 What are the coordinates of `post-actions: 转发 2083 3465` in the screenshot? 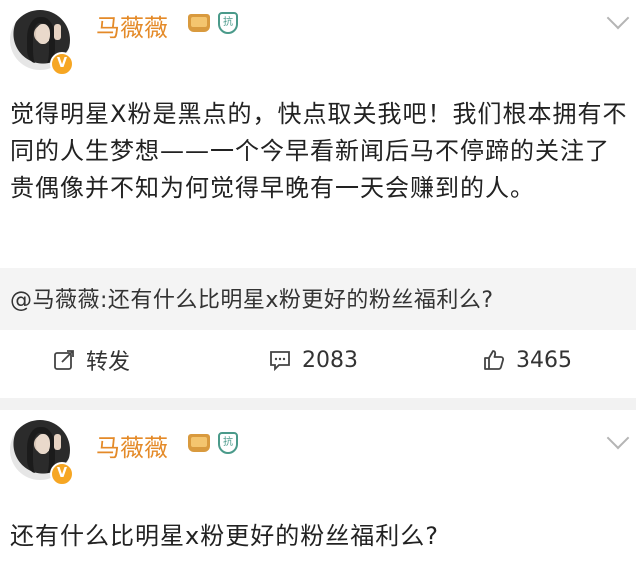 It's located at (318, 360).